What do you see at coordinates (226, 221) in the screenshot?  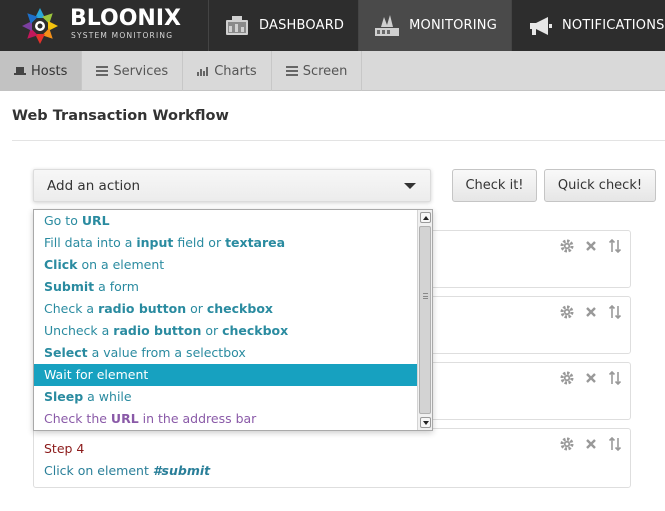 I see `dropdown-option: Go to URL` at bounding box center [226, 221].